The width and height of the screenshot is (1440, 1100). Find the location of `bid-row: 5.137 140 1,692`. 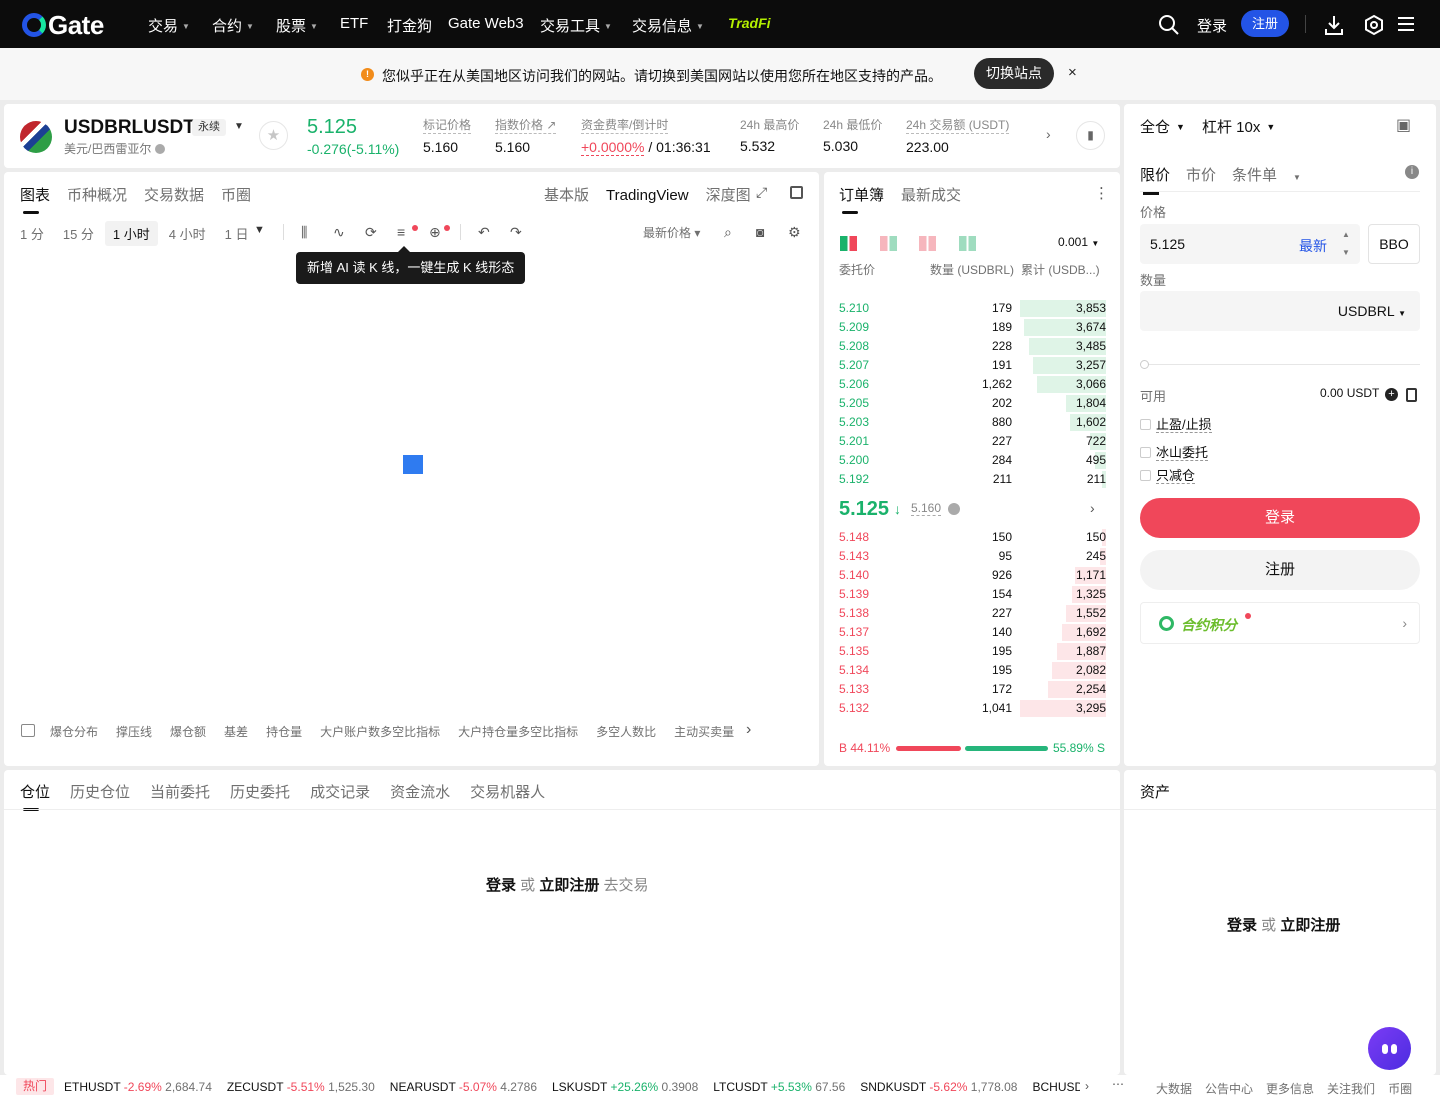

bid-row: 5.137 140 1,692 is located at coordinates (972, 632).